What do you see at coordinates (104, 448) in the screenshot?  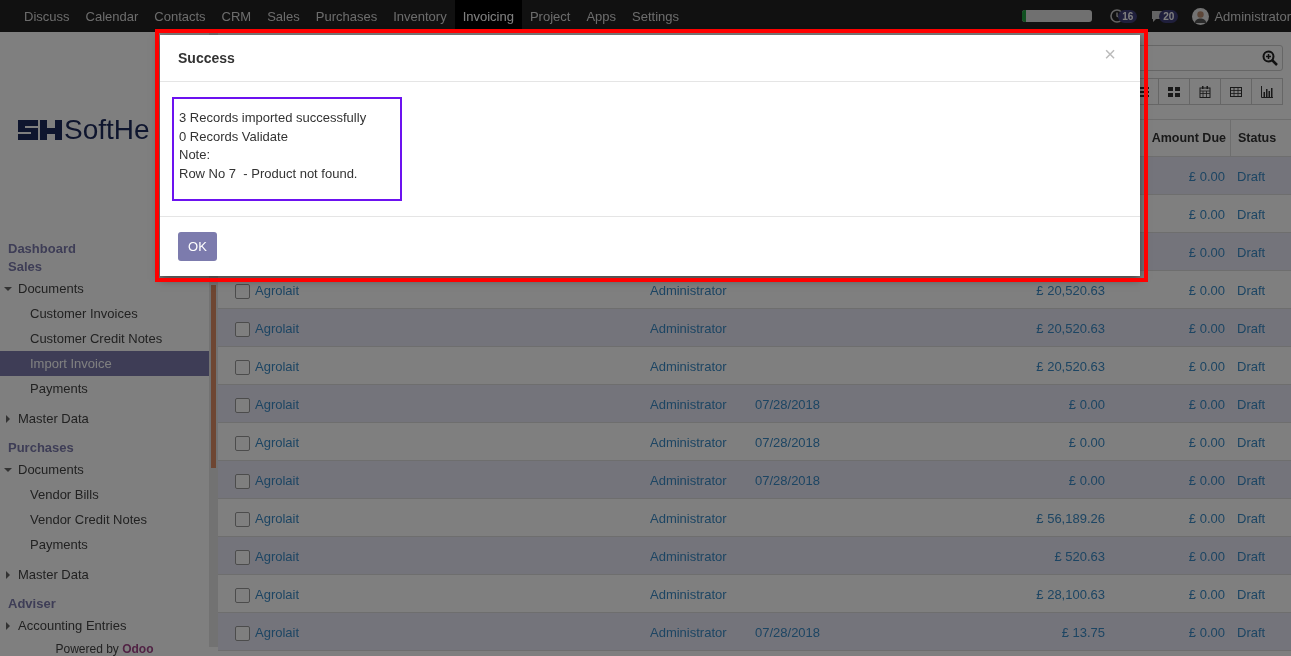 I see `section-header: Purchases` at bounding box center [104, 448].